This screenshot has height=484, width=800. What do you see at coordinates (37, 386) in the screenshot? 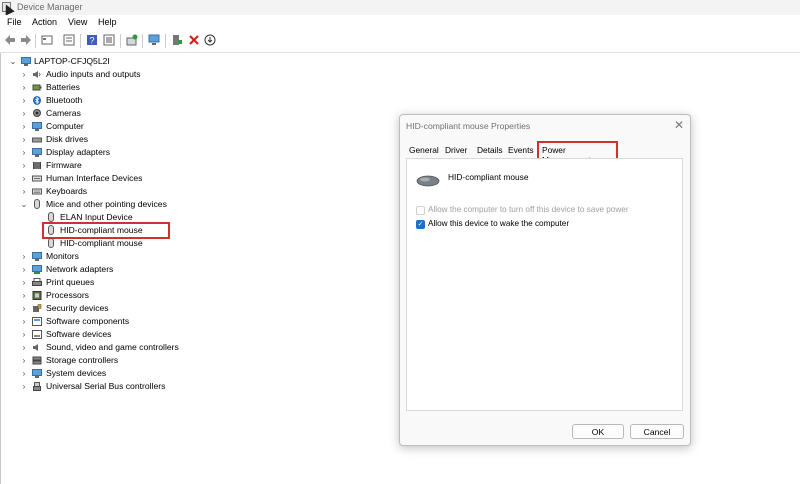
I see `usb-icon` at bounding box center [37, 386].